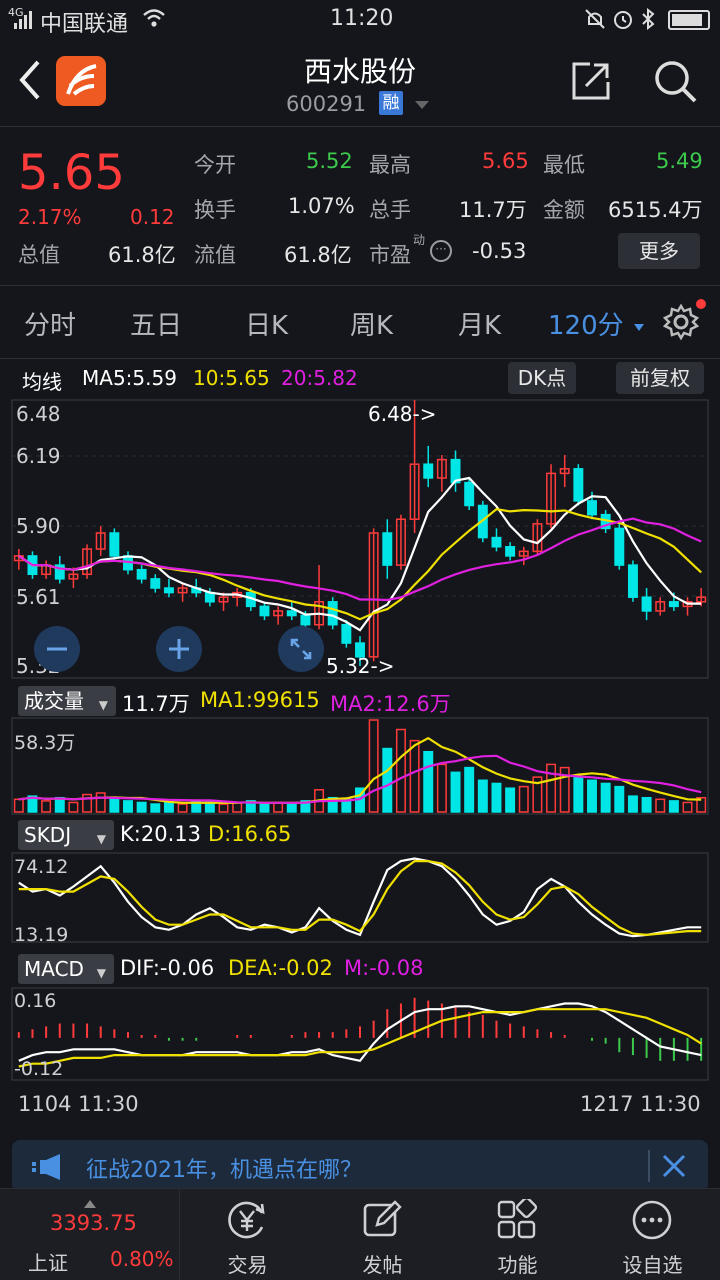 Image resolution: width=720 pixels, height=1280 pixels. I want to click on up-triangle-icon, so click(90, 1202).